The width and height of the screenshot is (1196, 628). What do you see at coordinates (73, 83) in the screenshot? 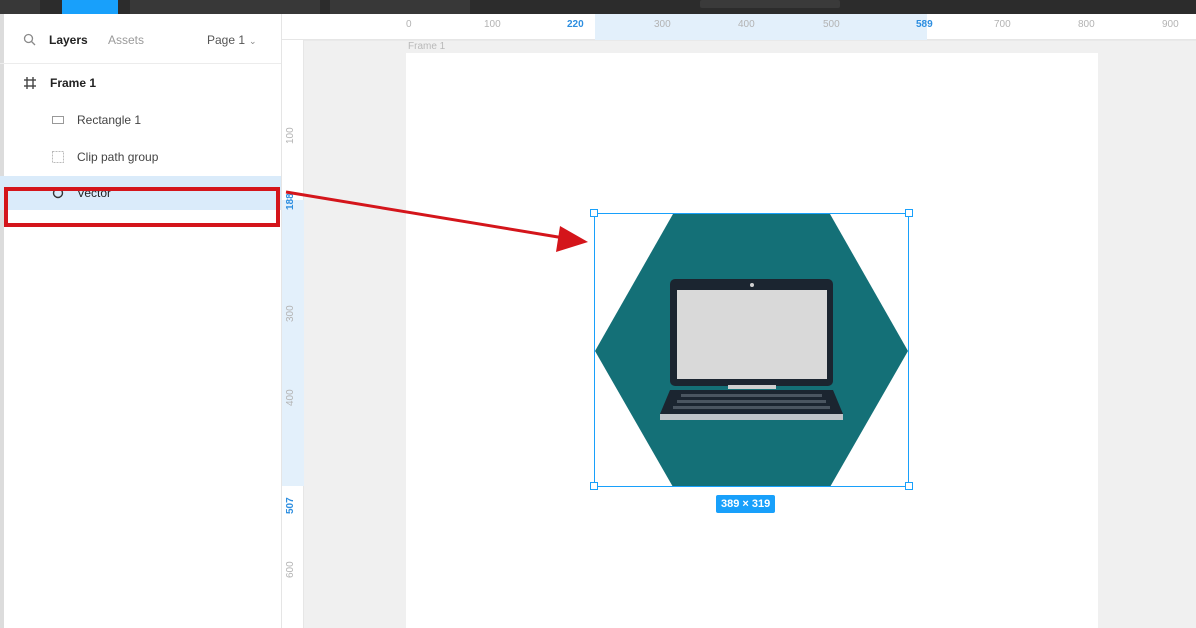
I see `layer-label: Frame 1` at bounding box center [73, 83].